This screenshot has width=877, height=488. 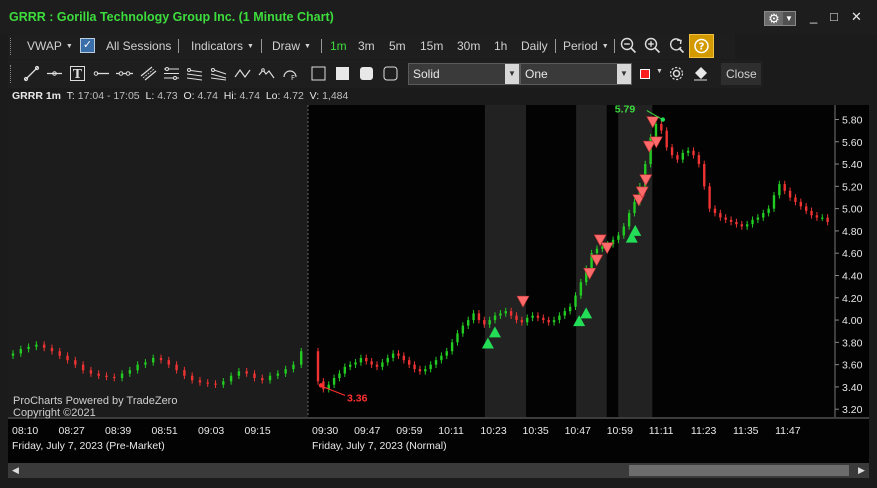 What do you see at coordinates (780, 18) in the screenshot?
I see `window-settings-button: ⚙ ▼` at bounding box center [780, 18].